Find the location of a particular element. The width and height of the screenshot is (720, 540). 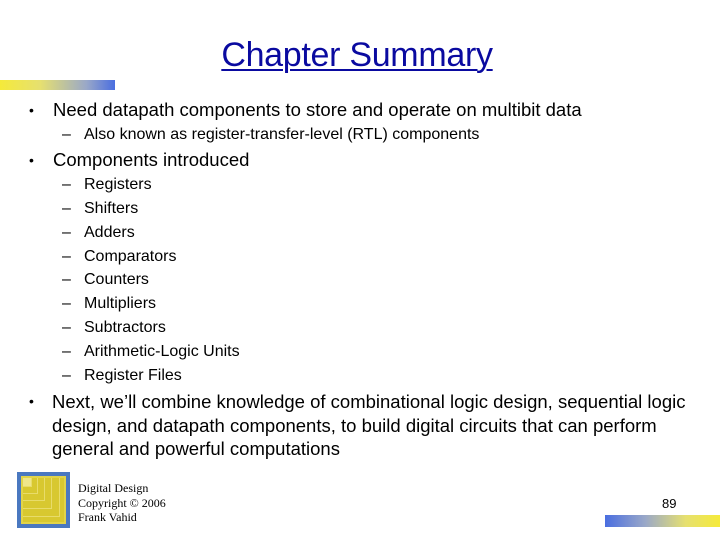

footer-copyright: Copyright © 2006 is located at coordinates (122, 502).